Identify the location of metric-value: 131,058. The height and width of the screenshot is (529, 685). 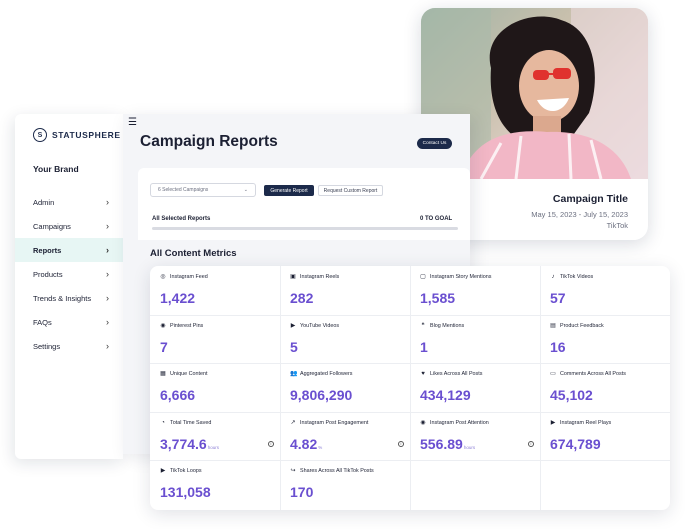
(185, 492).